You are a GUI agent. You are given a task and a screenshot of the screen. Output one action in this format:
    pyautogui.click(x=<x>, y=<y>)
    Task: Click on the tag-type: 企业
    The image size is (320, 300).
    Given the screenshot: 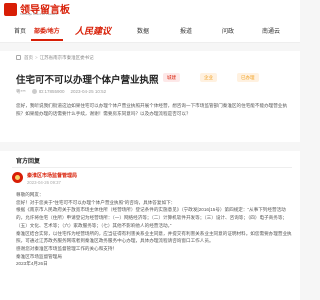 What is the action you would take?
    pyautogui.click(x=208, y=77)
    